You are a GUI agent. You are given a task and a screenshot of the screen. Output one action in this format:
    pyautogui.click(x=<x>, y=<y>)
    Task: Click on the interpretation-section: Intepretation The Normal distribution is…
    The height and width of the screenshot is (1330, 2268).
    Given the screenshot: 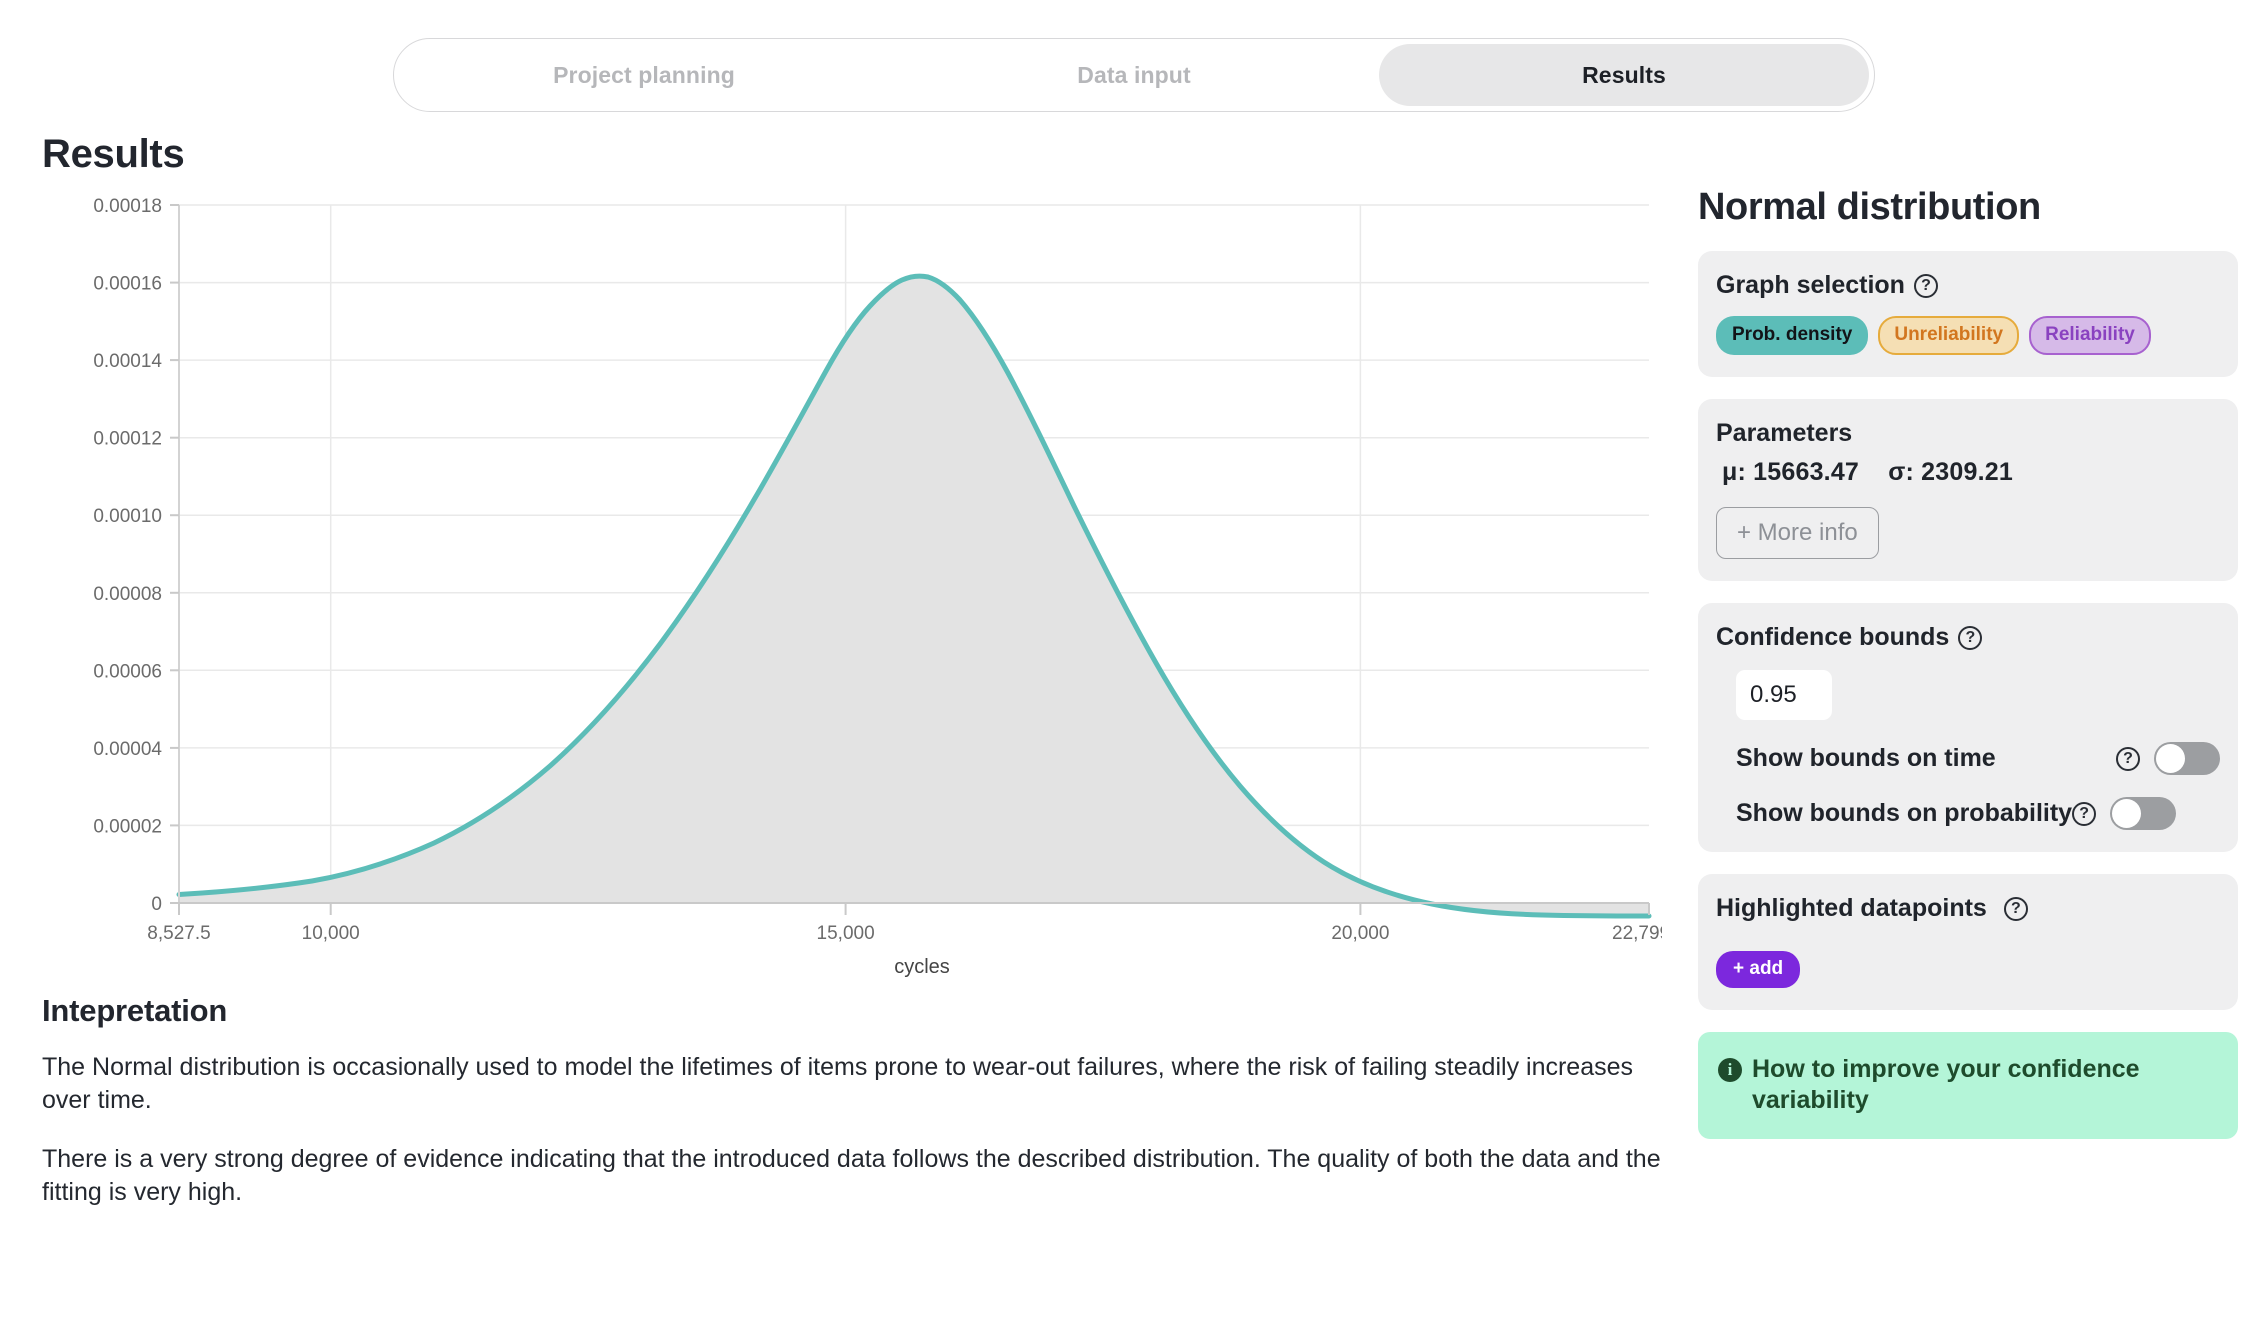 What is the action you would take?
    pyautogui.click(x=862, y=1101)
    